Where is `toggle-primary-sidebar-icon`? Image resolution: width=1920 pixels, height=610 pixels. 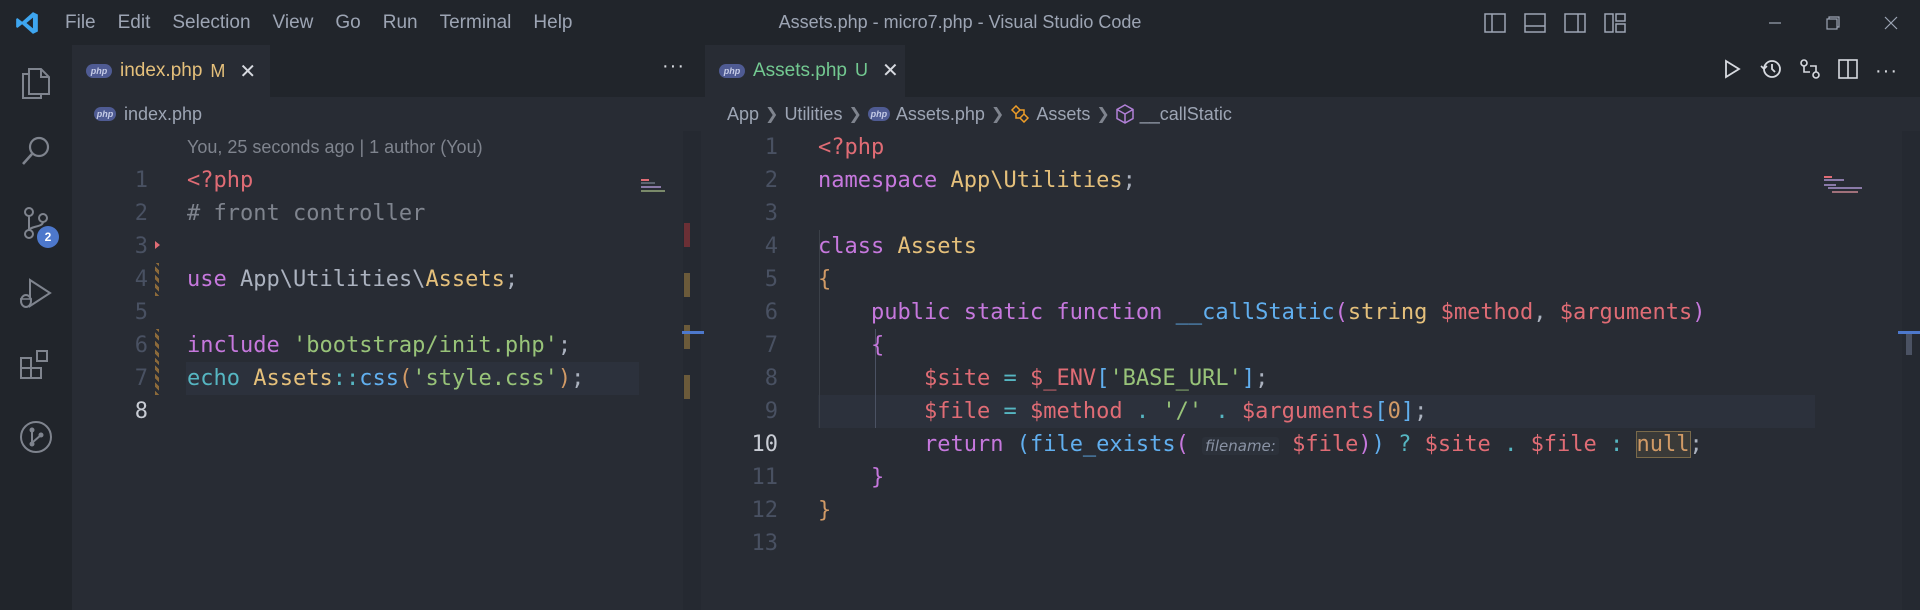
toggle-primary-sidebar-icon is located at coordinates (1495, 23).